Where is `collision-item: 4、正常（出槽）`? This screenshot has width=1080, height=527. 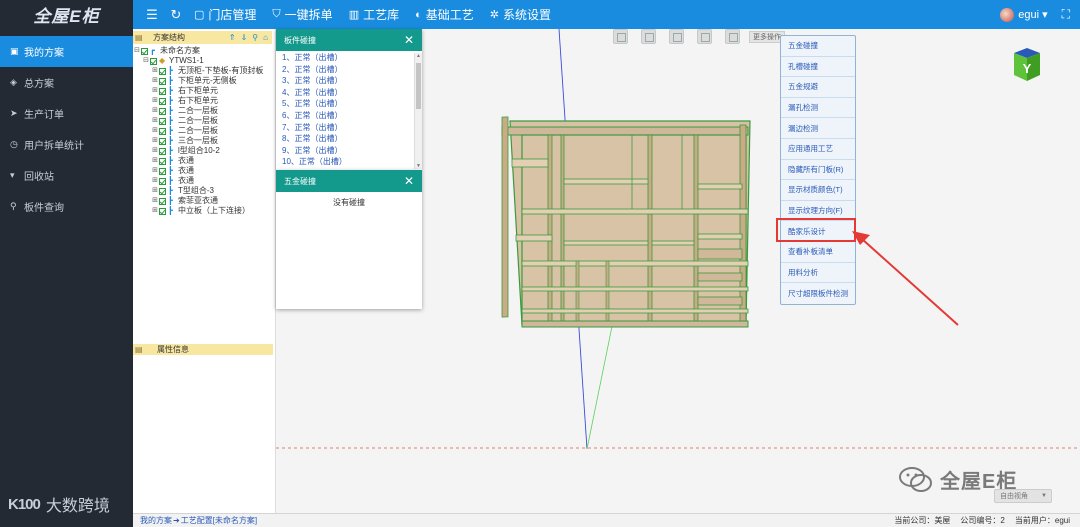
collision-item: 4、正常（出槽） is located at coordinates (352, 93).